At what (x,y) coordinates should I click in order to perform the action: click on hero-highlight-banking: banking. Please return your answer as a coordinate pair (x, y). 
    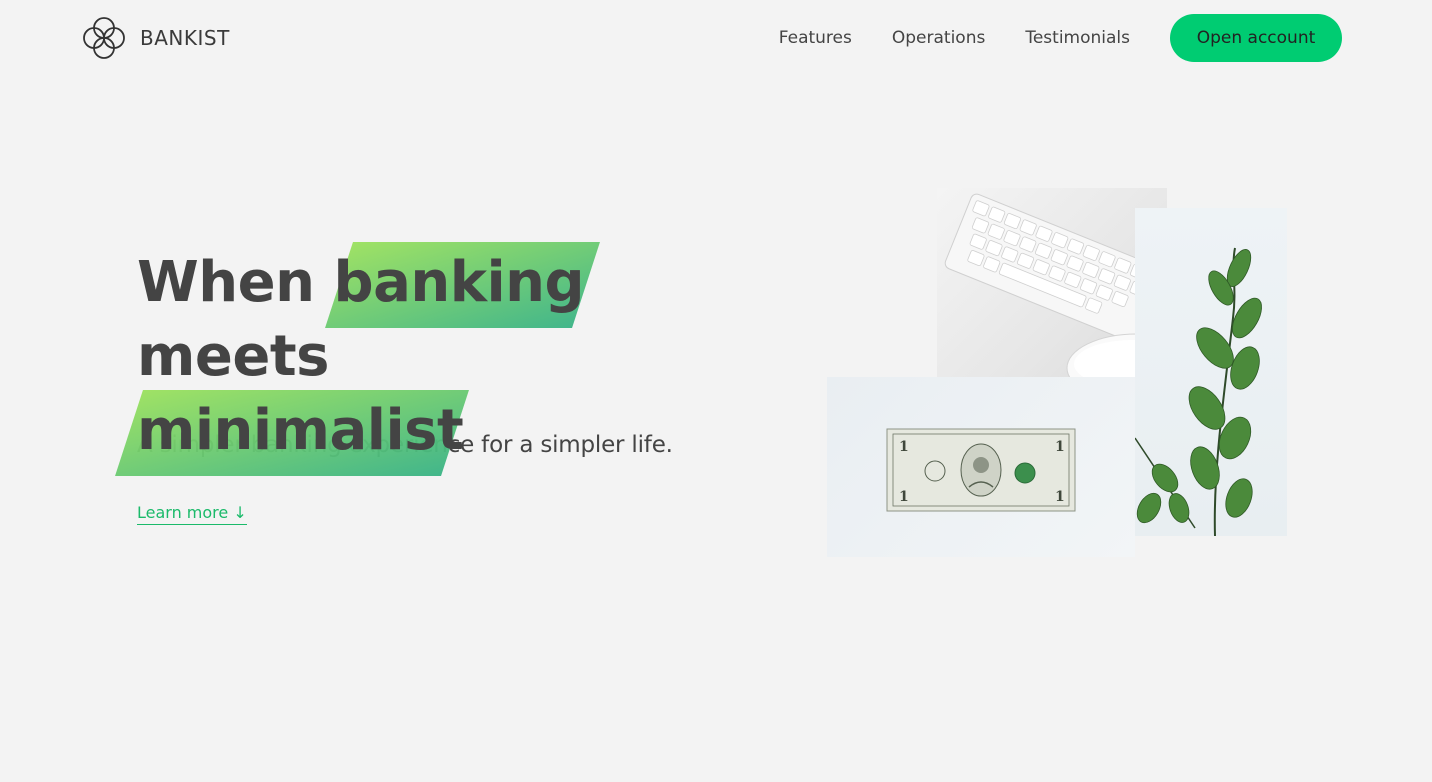
    Looking at the image, I should click on (463, 285).